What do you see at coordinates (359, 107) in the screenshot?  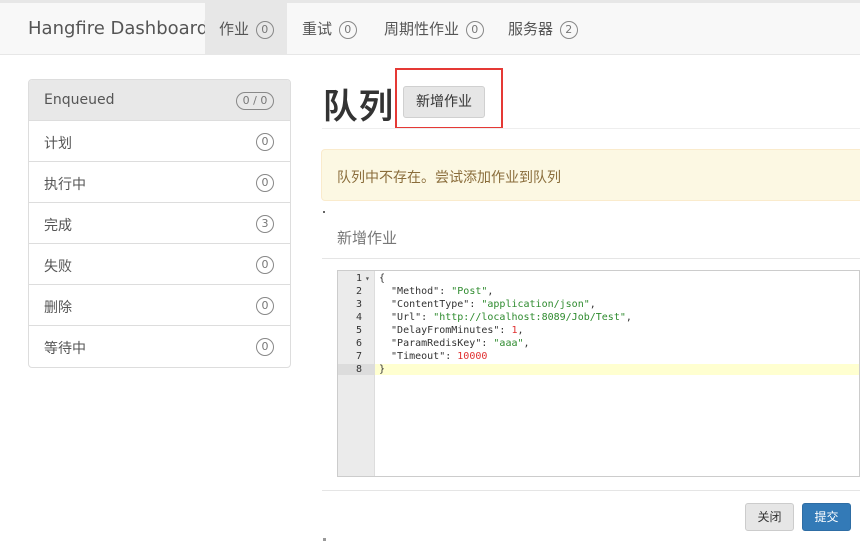 I see `page-title: 队列` at bounding box center [359, 107].